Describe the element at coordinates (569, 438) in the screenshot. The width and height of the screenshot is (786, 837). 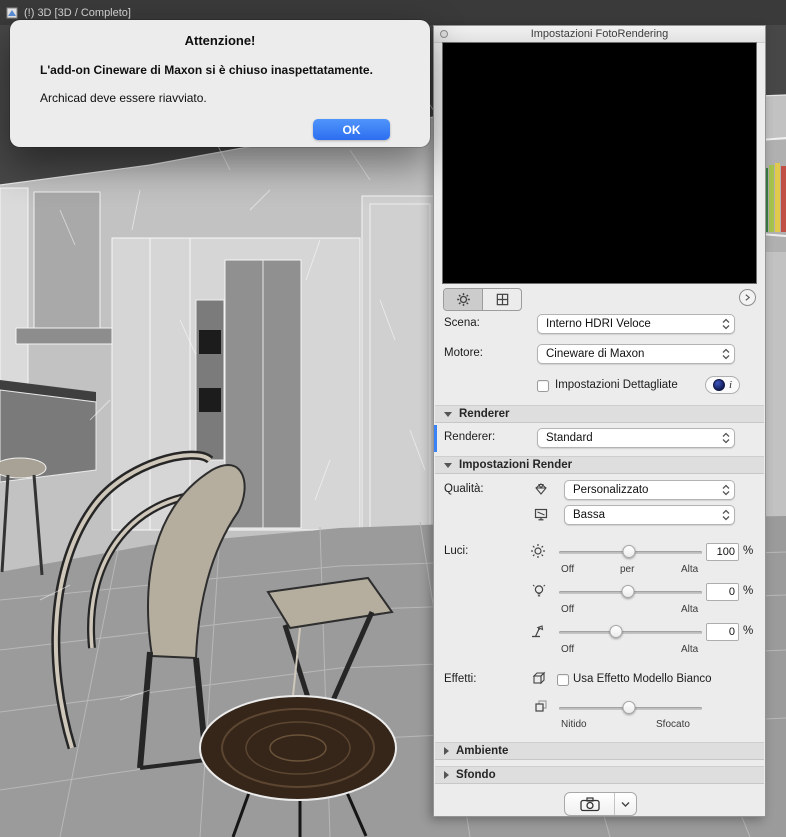
I see `renderer-value: Standard` at that location.